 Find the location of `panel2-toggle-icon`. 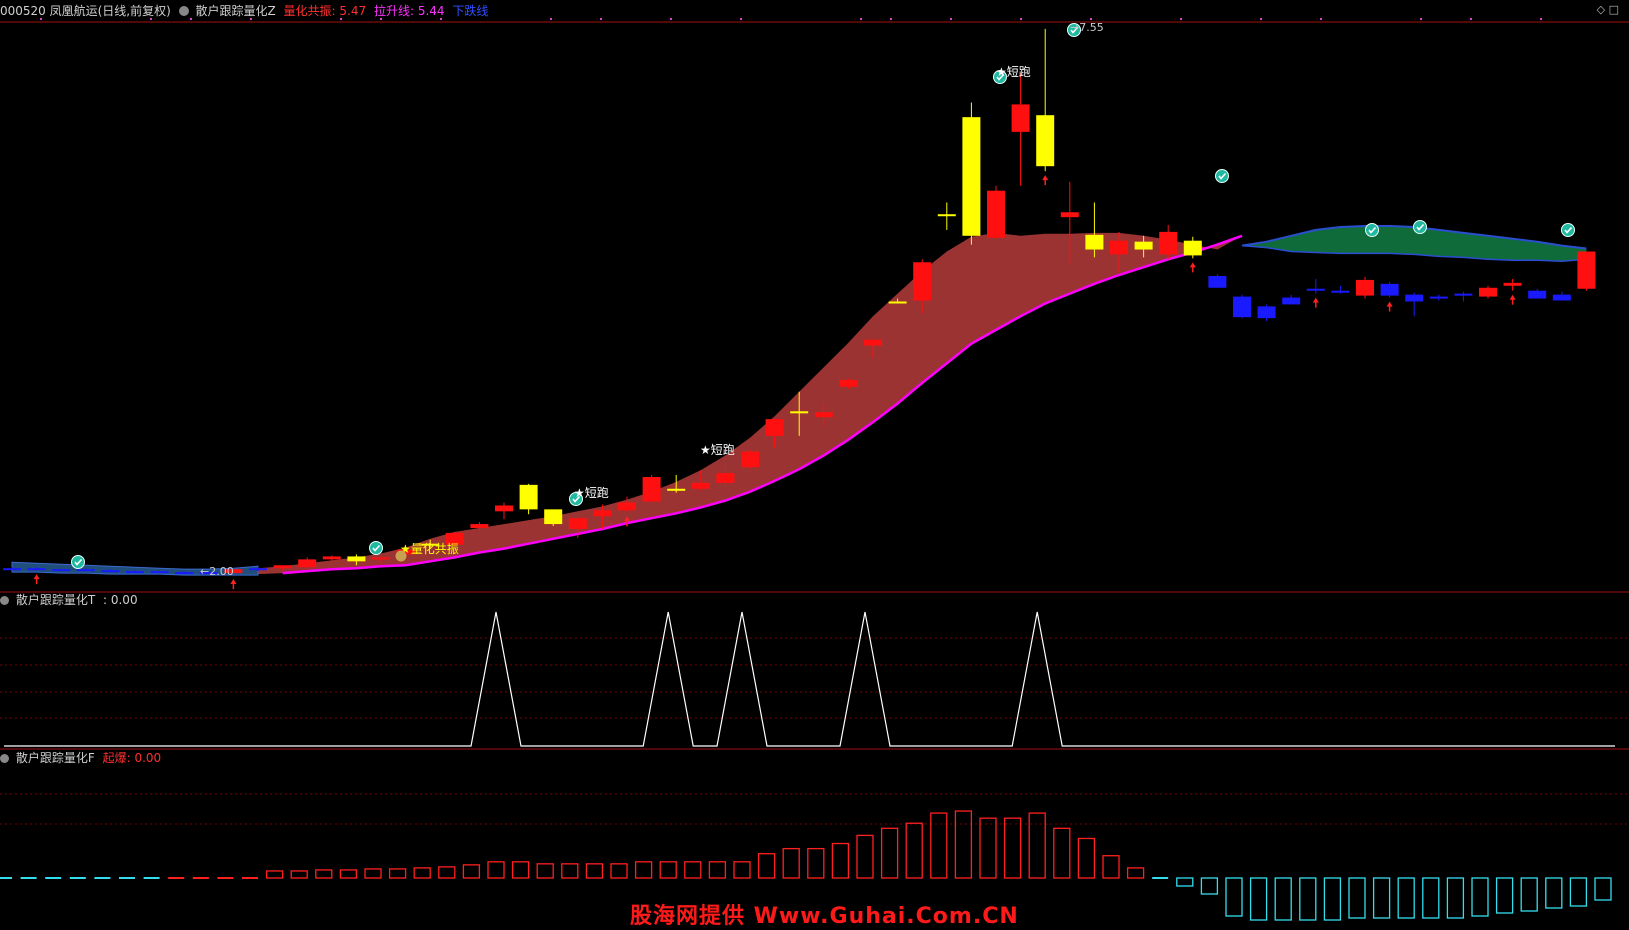

panel2-toggle-icon is located at coordinates (4, 600).